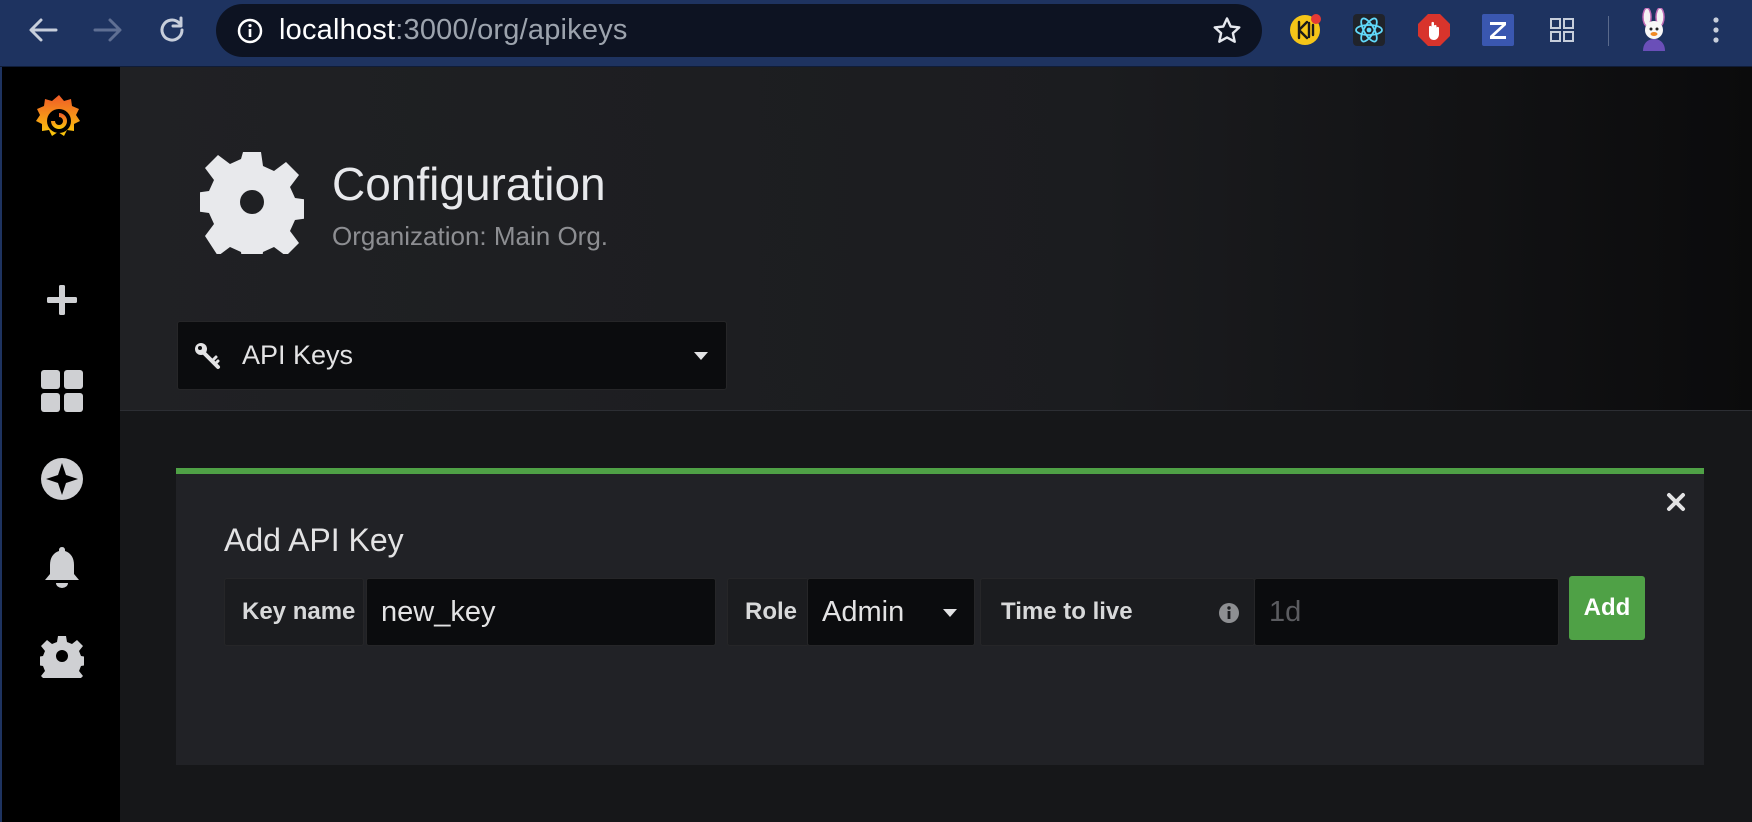 This screenshot has height=822, width=1752. What do you see at coordinates (172, 30) in the screenshot?
I see `reload-icon` at bounding box center [172, 30].